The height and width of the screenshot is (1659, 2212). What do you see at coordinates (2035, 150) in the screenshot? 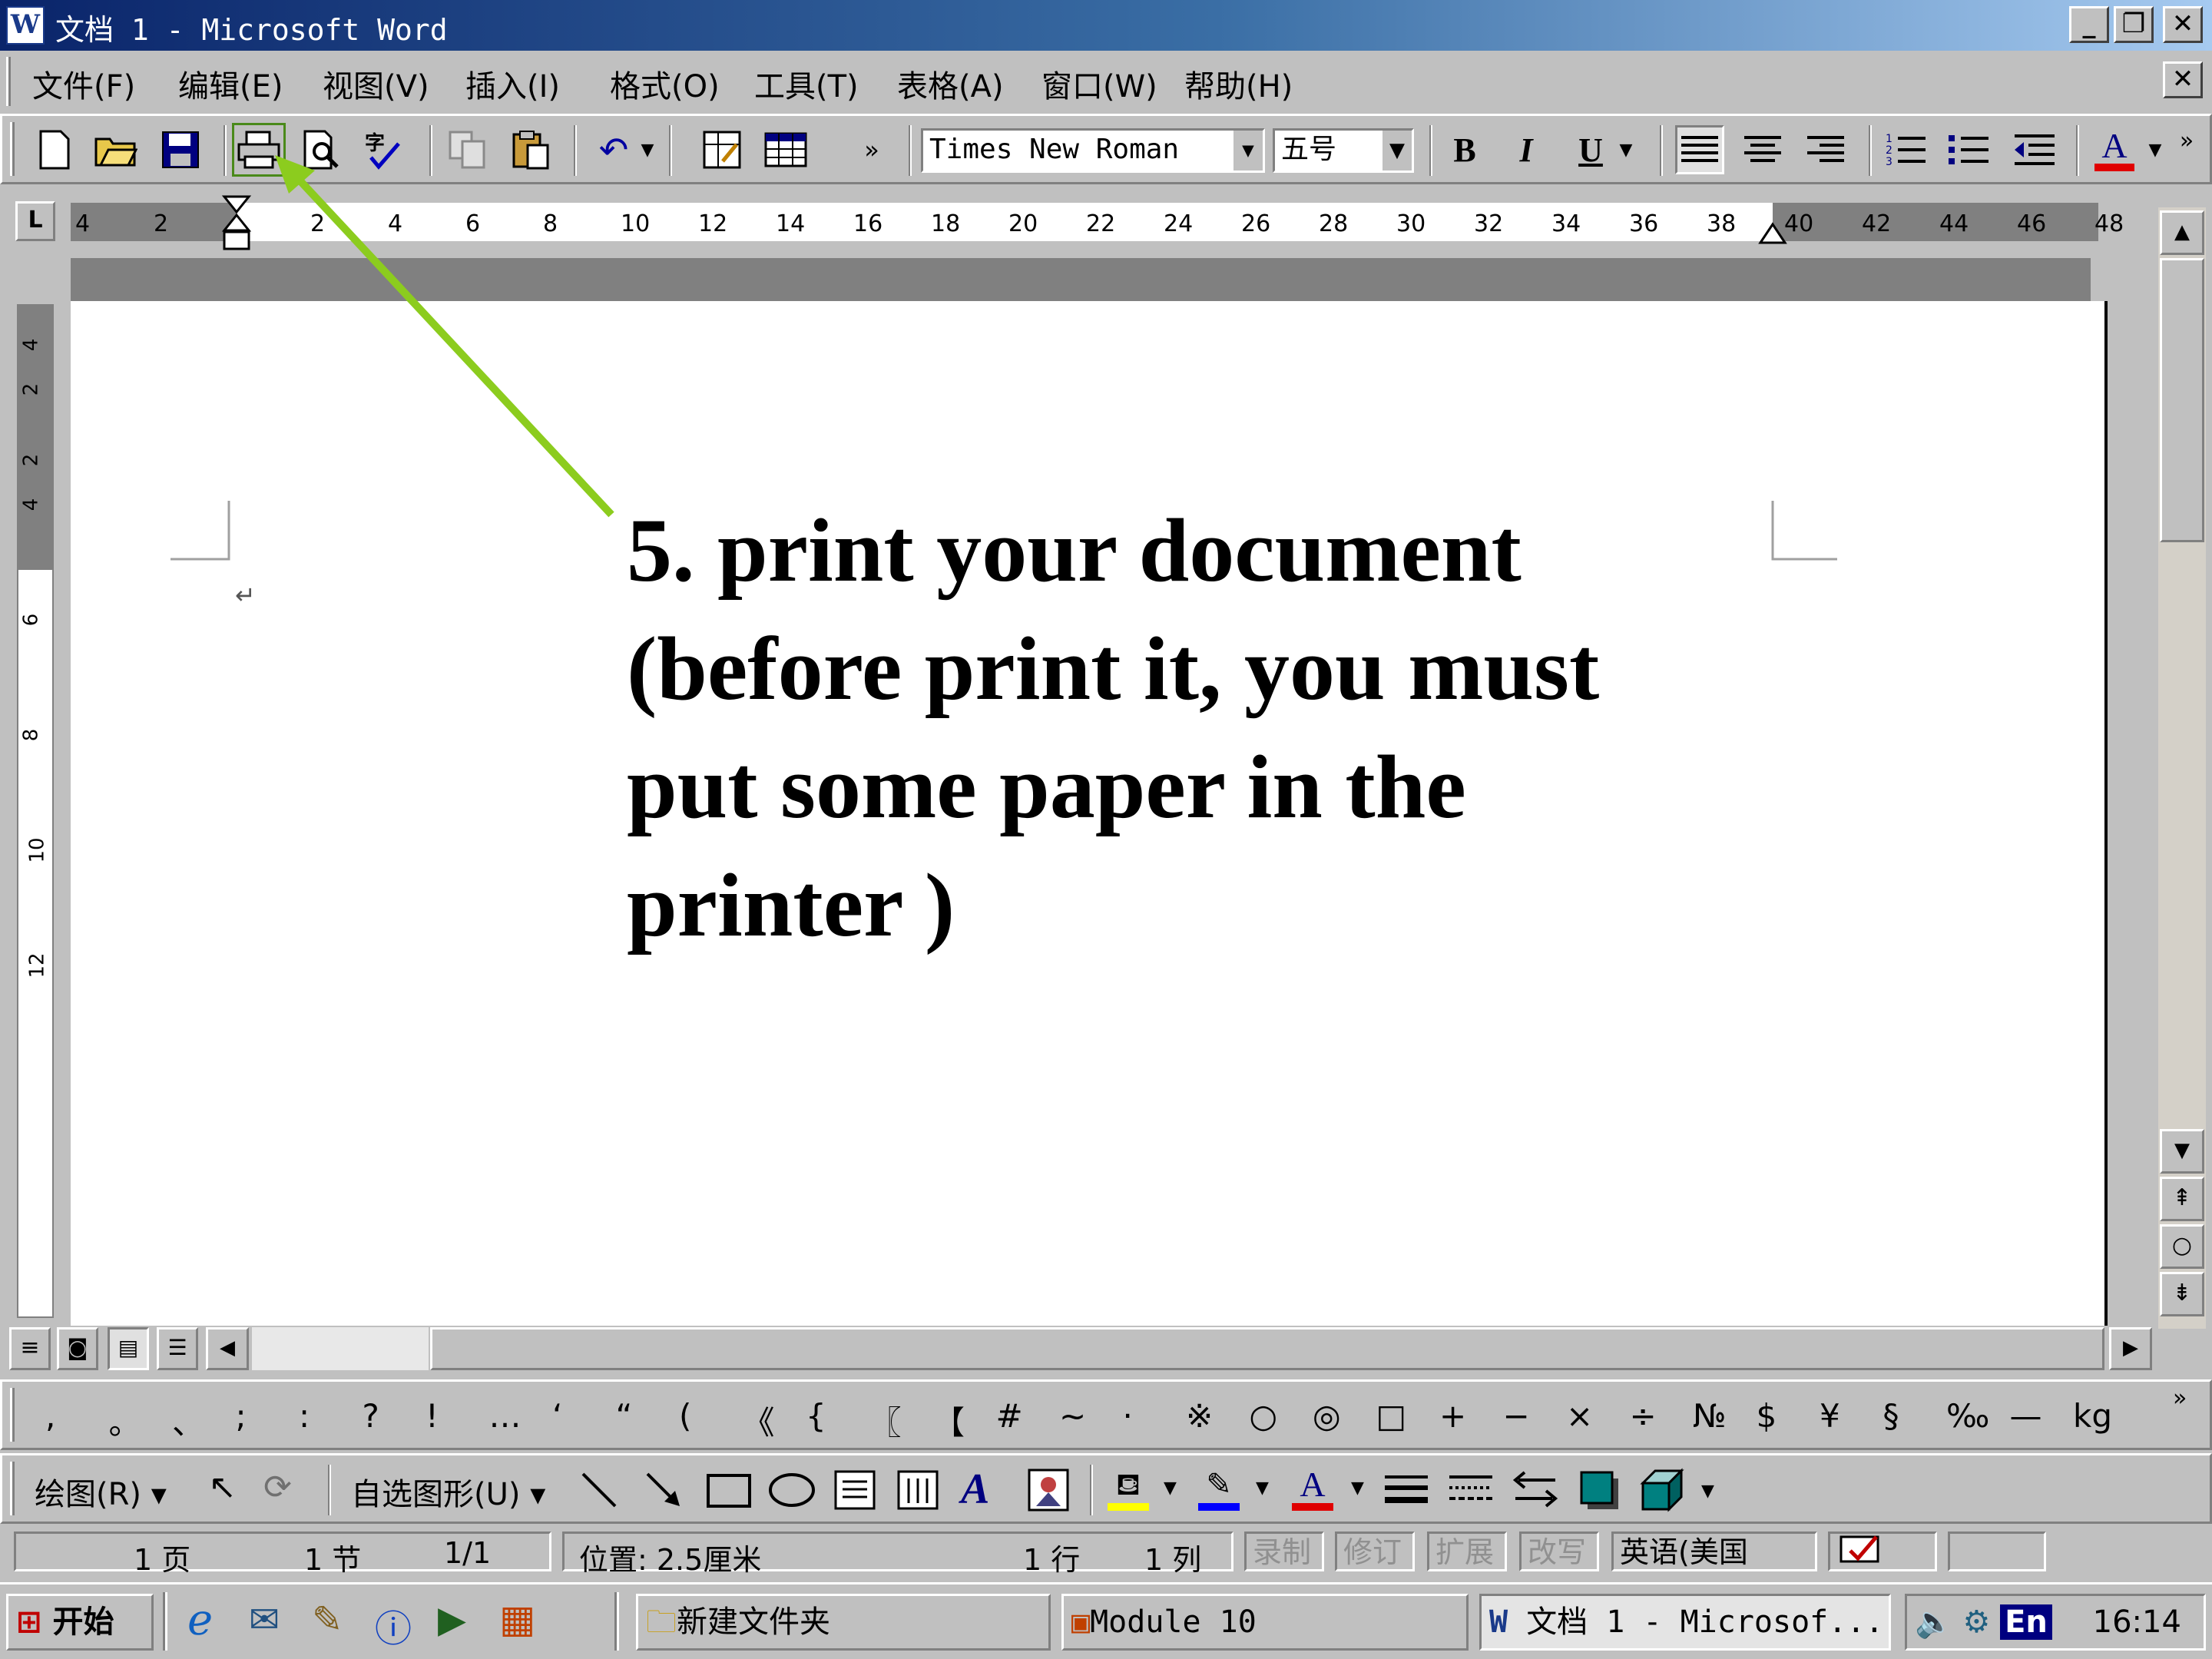
I see `decrease-indent-button` at bounding box center [2035, 150].